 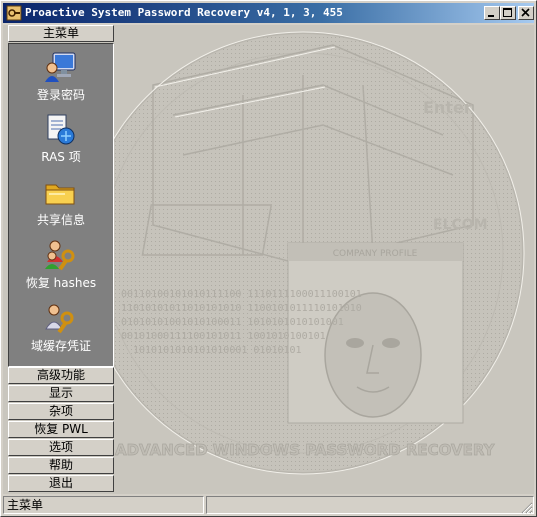 I want to click on category-misc: 杂项, so click(x=61, y=411).